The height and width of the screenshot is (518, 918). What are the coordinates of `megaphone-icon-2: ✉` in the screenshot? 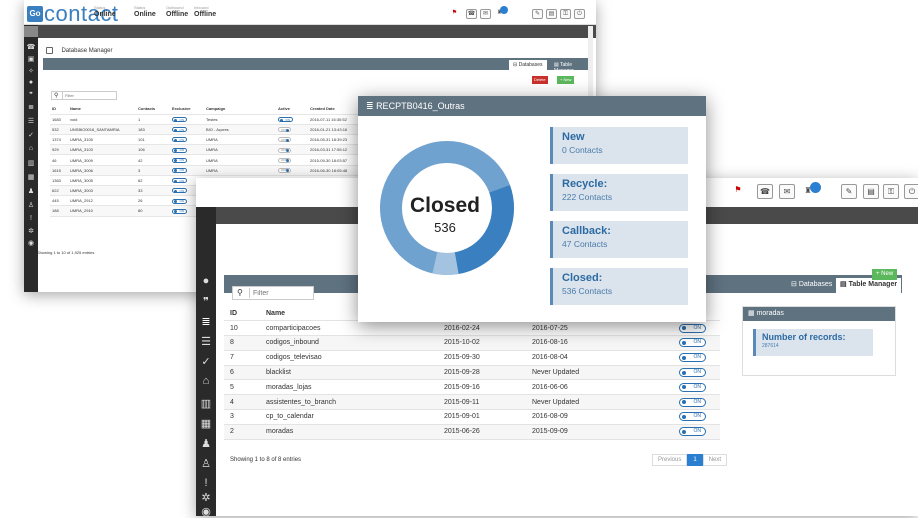 It's located at (787, 191).